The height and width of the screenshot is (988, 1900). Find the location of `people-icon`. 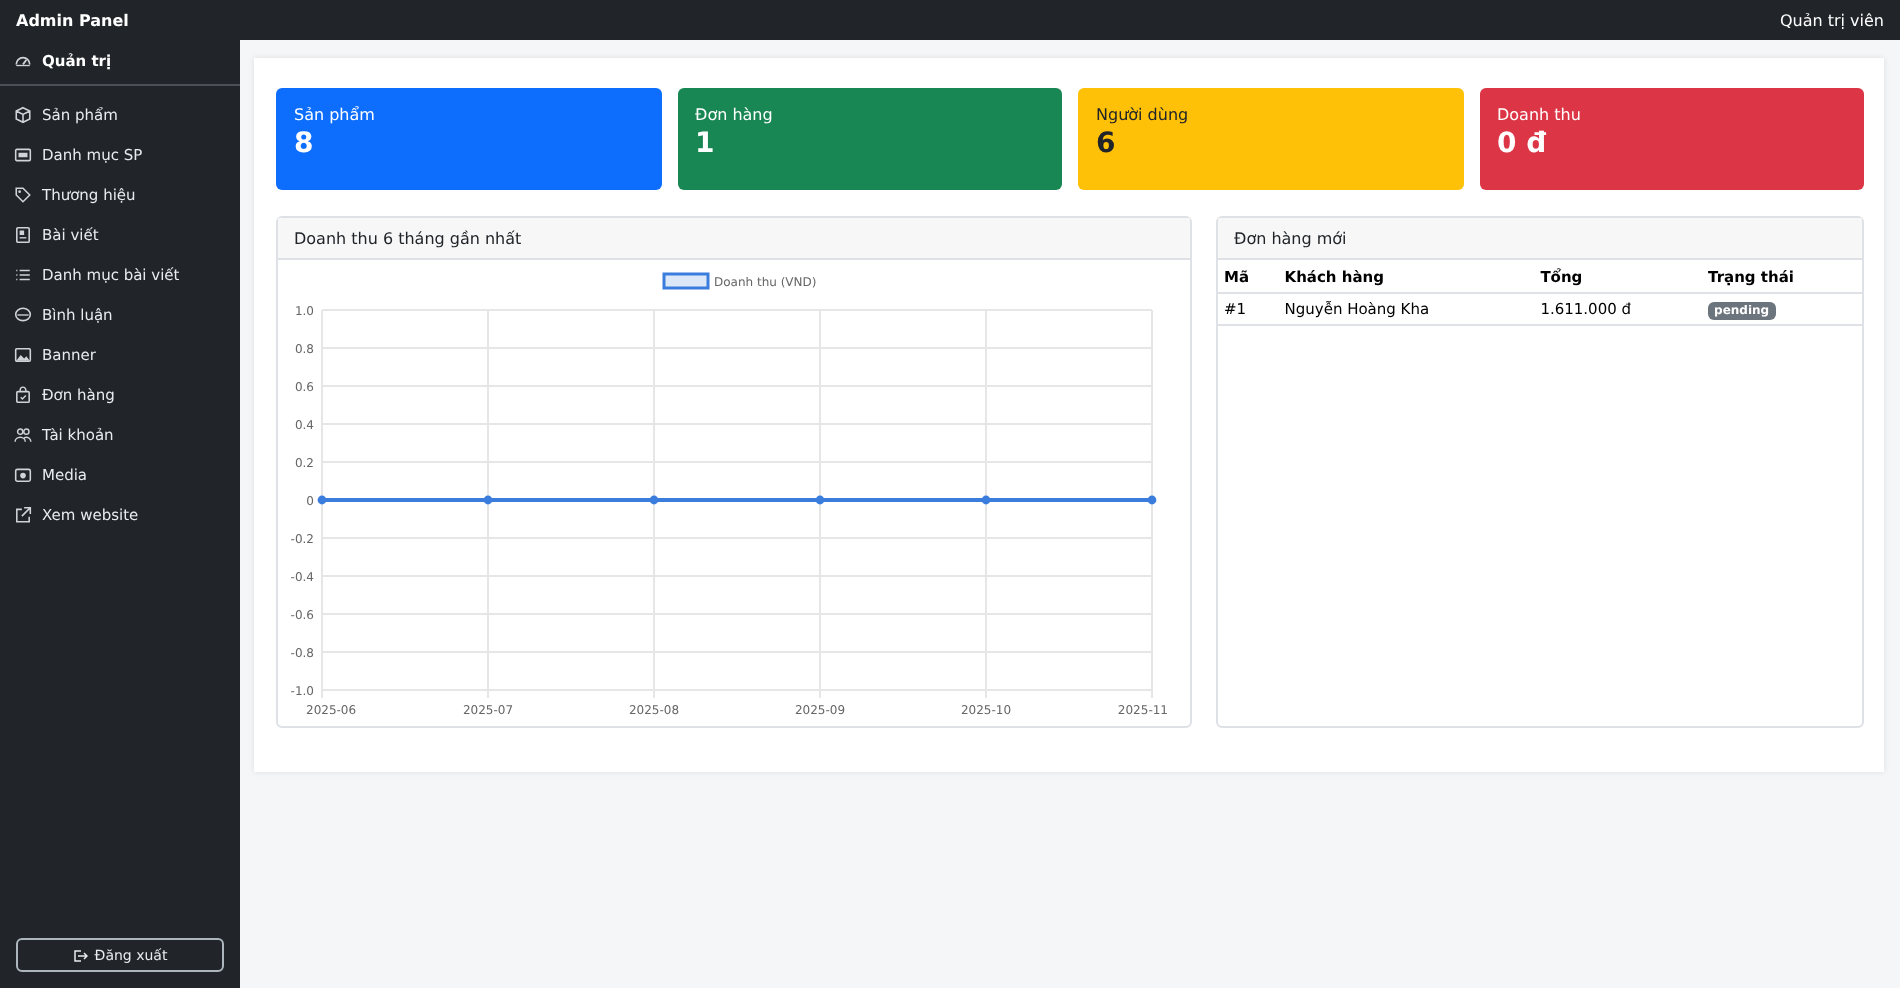

people-icon is located at coordinates (23, 434).